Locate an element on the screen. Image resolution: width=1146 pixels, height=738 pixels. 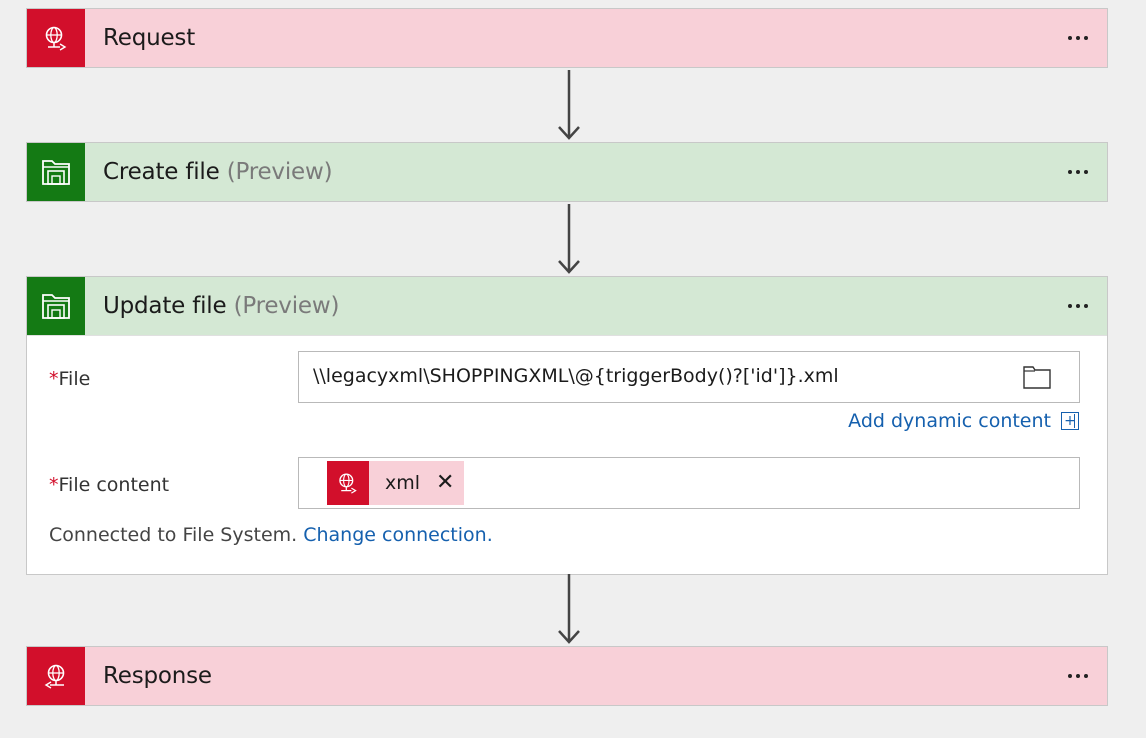
remove-token-icon: ✕ is located at coordinates (445, 483).